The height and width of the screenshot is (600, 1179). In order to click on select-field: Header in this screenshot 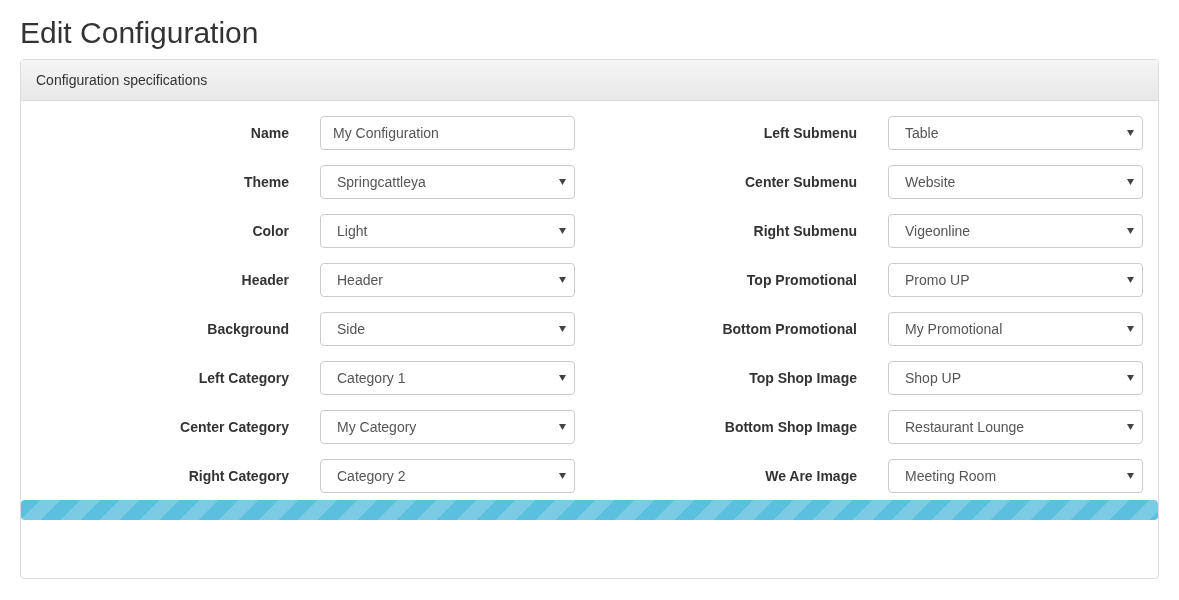, I will do `click(447, 280)`.